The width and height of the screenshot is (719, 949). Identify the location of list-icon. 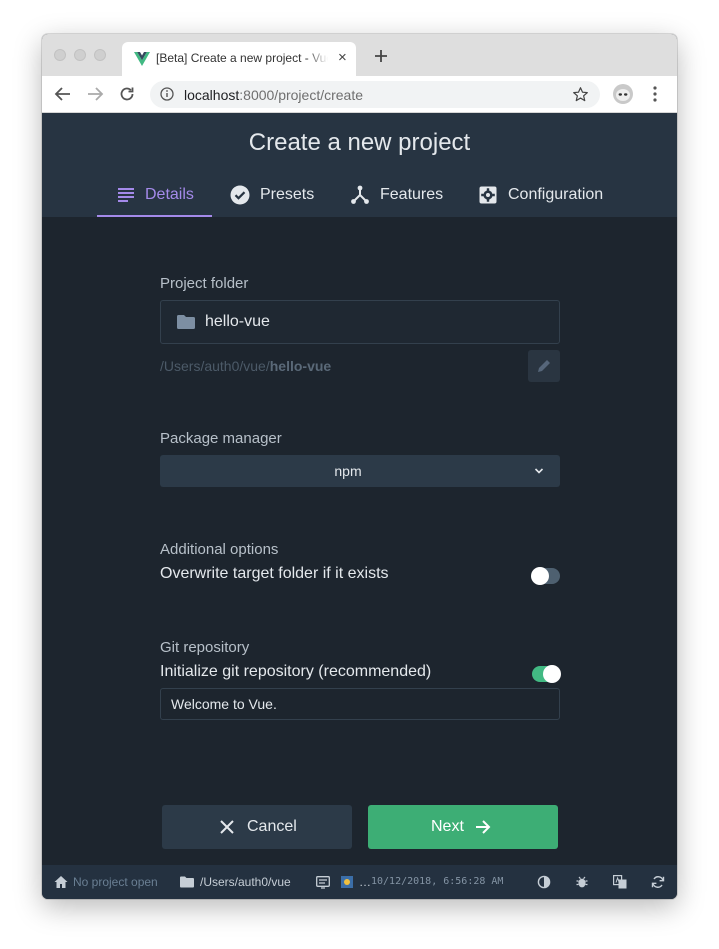
(126, 195).